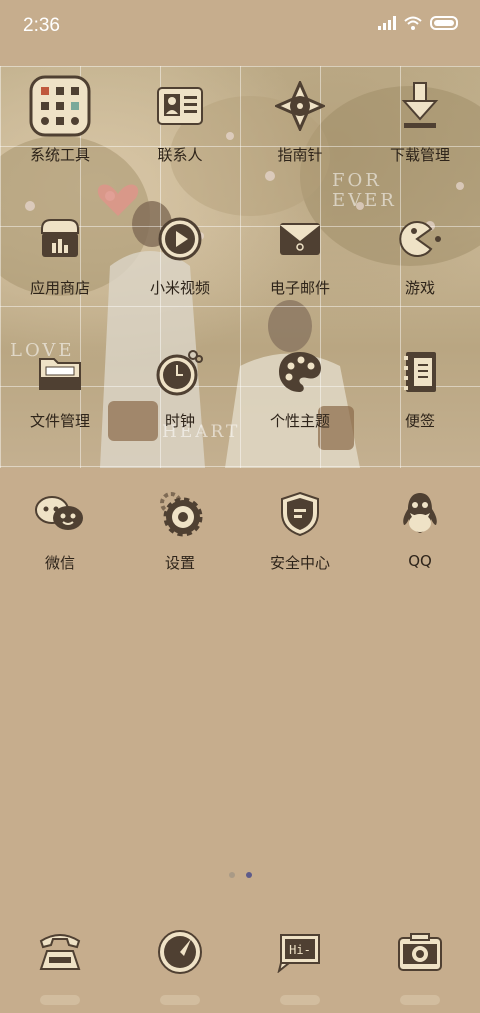 Image resolution: width=480 pixels, height=1013 pixels. What do you see at coordinates (59, 155) in the screenshot?
I see `app-label: 系统工具` at bounding box center [59, 155].